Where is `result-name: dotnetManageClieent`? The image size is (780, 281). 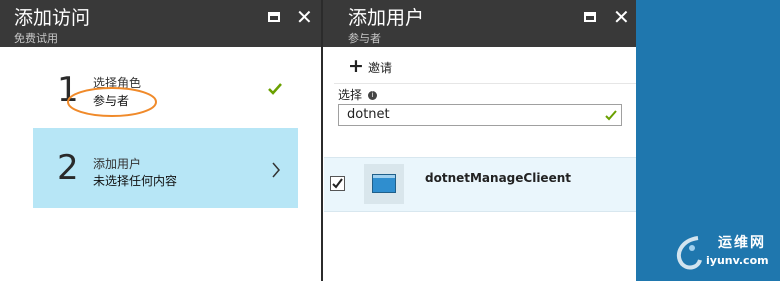 result-name: dotnetManageClieent is located at coordinates (498, 178).